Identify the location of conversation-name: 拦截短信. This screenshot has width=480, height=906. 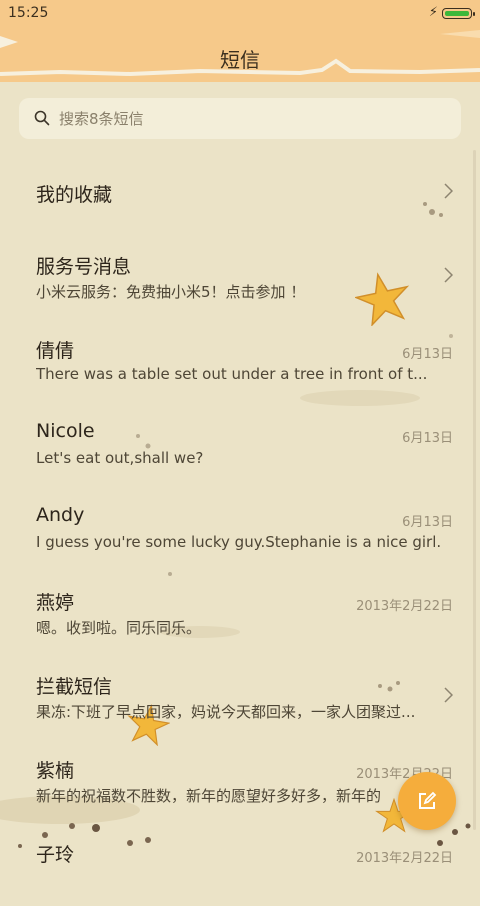
(74, 687).